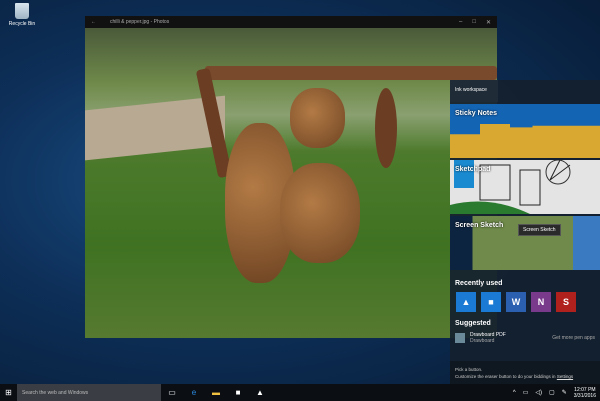  Describe the element at coordinates (89, 392) in the screenshot. I see `search-box: Search the web and Windows` at that location.